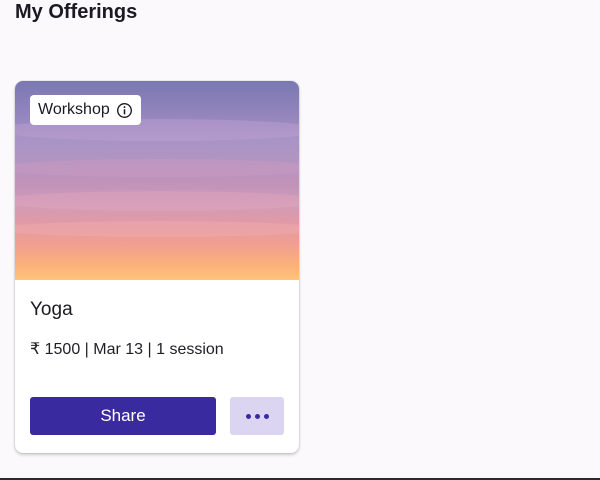 Image resolution: width=600 pixels, height=480 pixels. What do you see at coordinates (76, 12) in the screenshot?
I see `page-title: My Offerings` at bounding box center [76, 12].